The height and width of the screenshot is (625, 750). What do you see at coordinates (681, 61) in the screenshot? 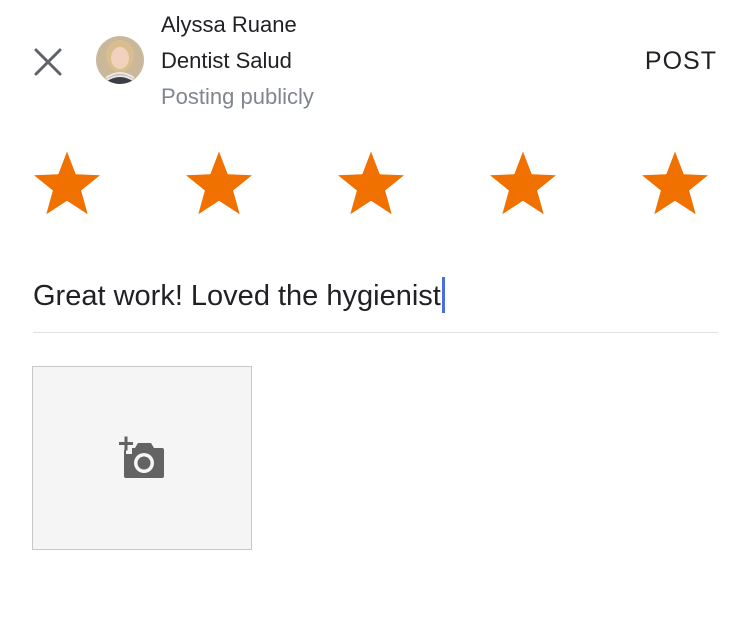
I see `post-button: POST` at bounding box center [681, 61].